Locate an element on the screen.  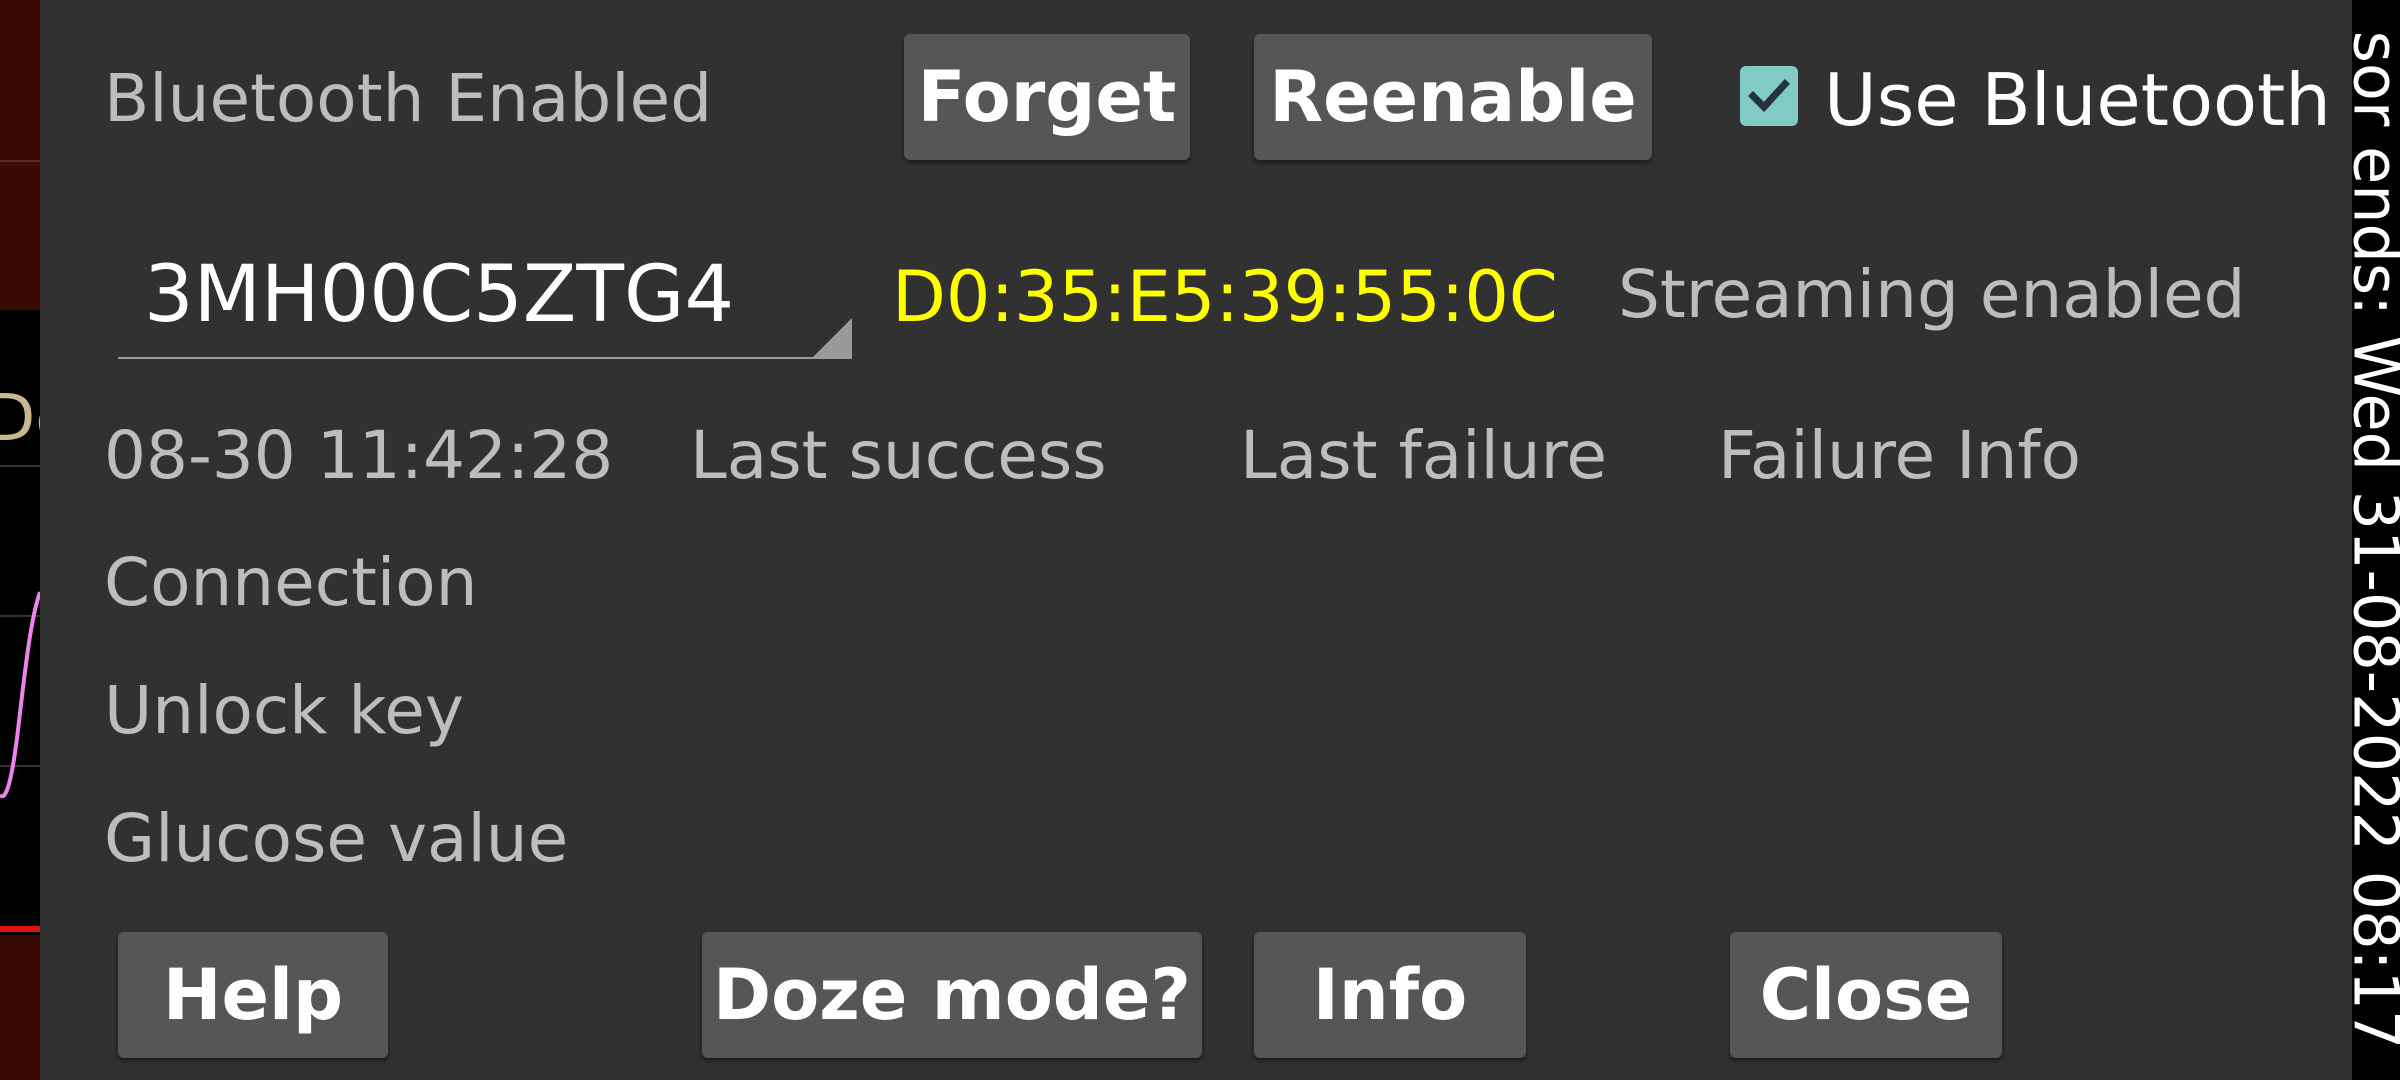
last-failure-label: Last failure is located at coordinates (1423, 455).